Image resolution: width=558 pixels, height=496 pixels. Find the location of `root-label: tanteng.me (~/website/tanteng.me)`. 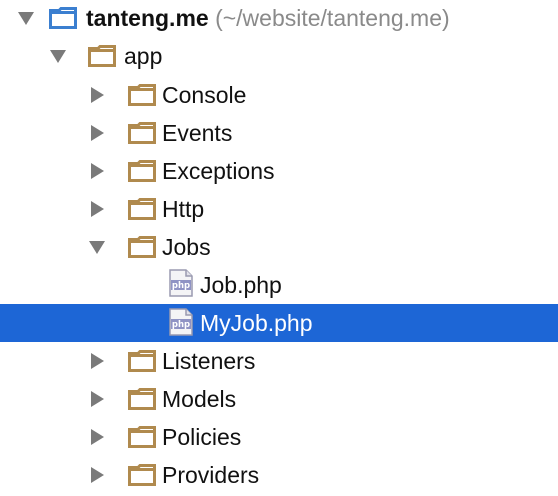

root-label: tanteng.me (~/website/tanteng.me) is located at coordinates (268, 18).